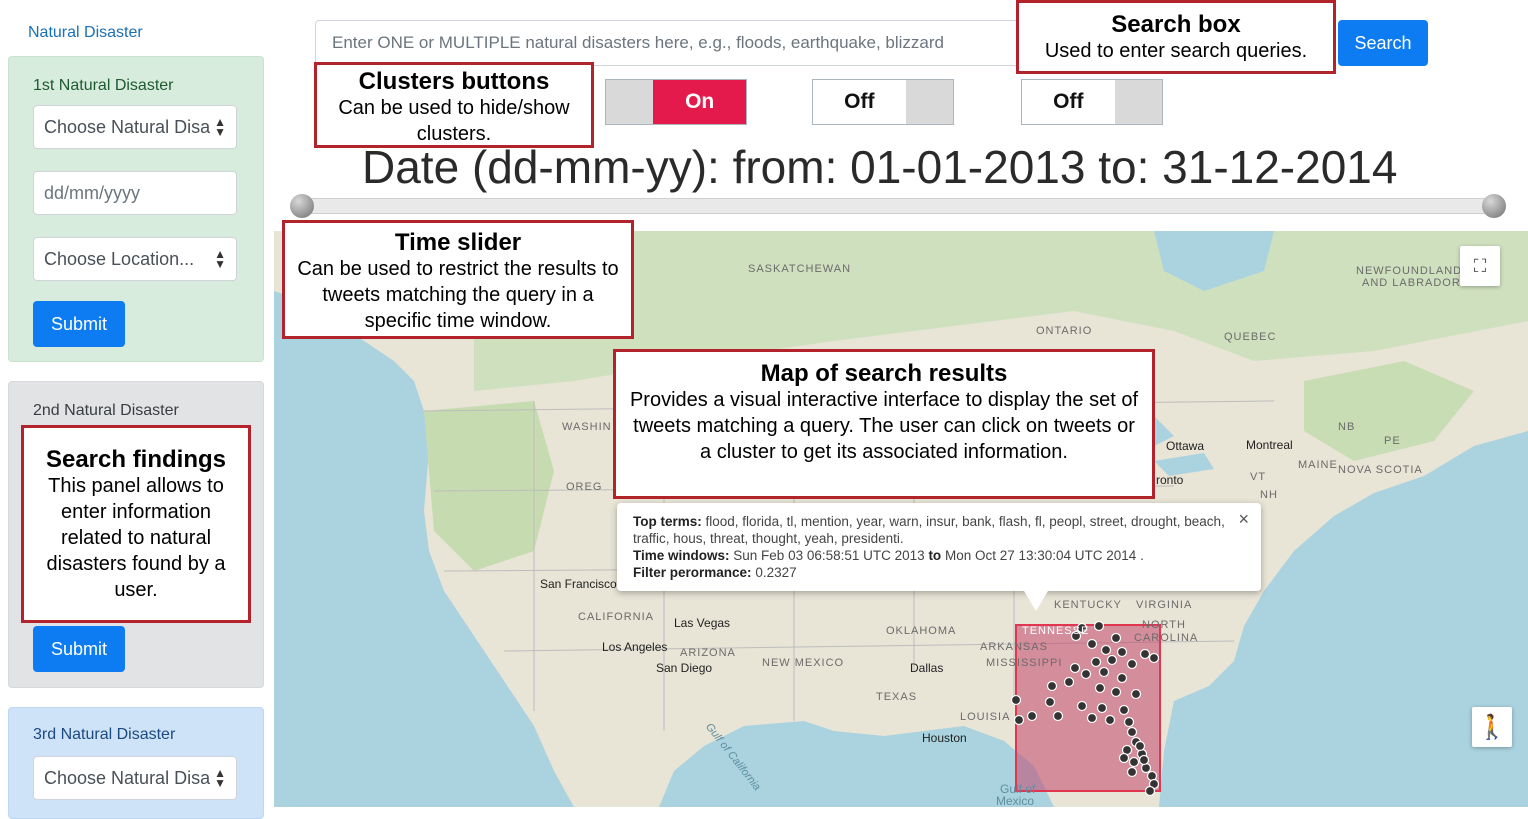  What do you see at coordinates (1492, 727) in the screenshot?
I see `pegman-icon: 🚶` at bounding box center [1492, 727].